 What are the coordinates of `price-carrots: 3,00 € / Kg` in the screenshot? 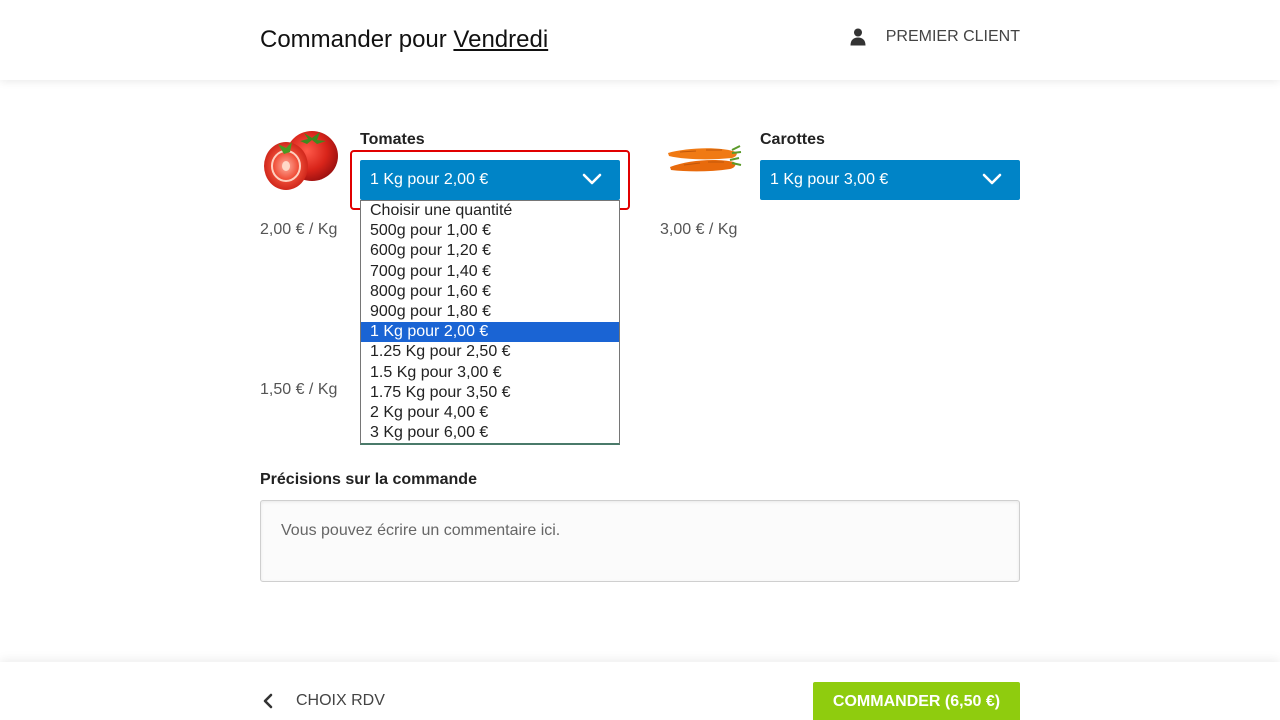 It's located at (699, 229).